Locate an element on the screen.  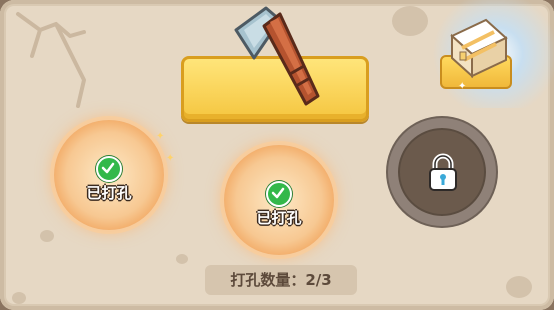
drilled-hole-1: 已打孔 is located at coordinates (109, 175).